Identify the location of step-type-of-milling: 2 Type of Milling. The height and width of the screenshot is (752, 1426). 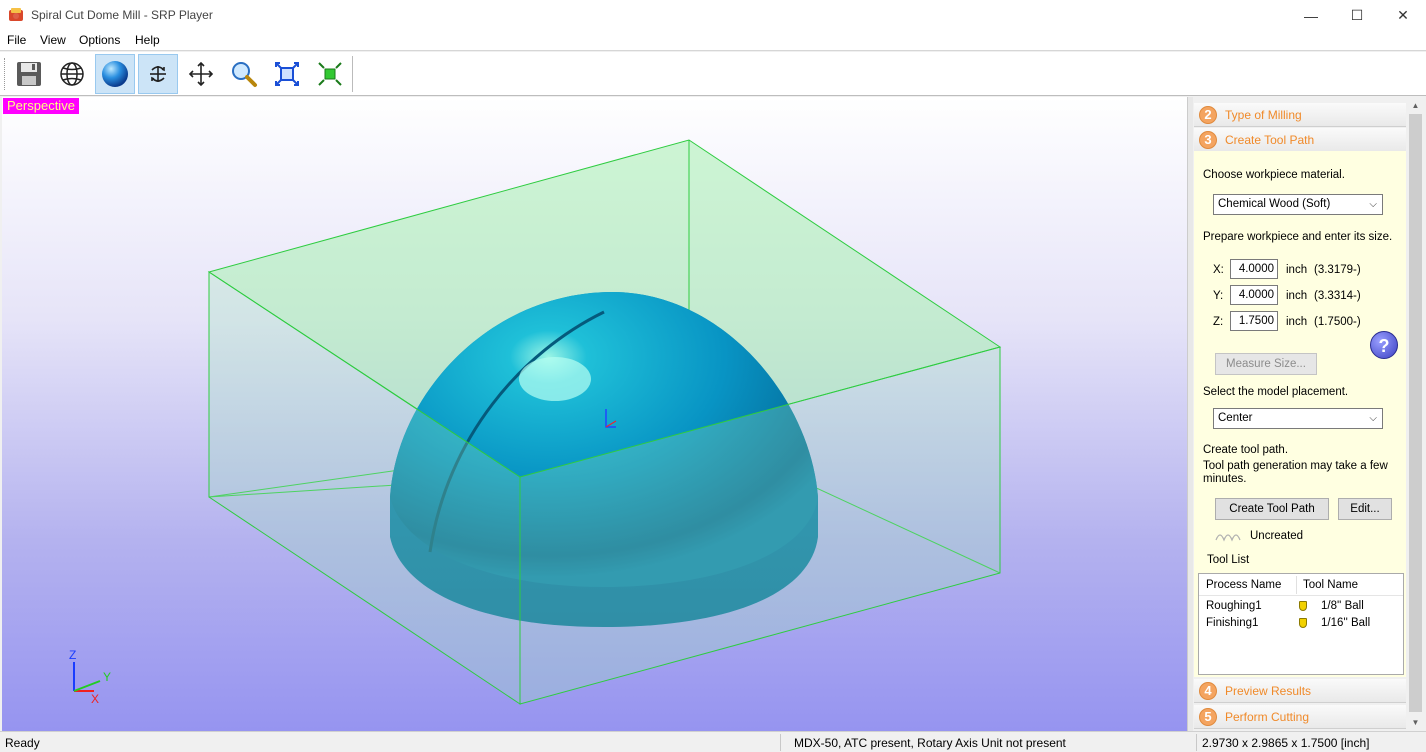
(1300, 115).